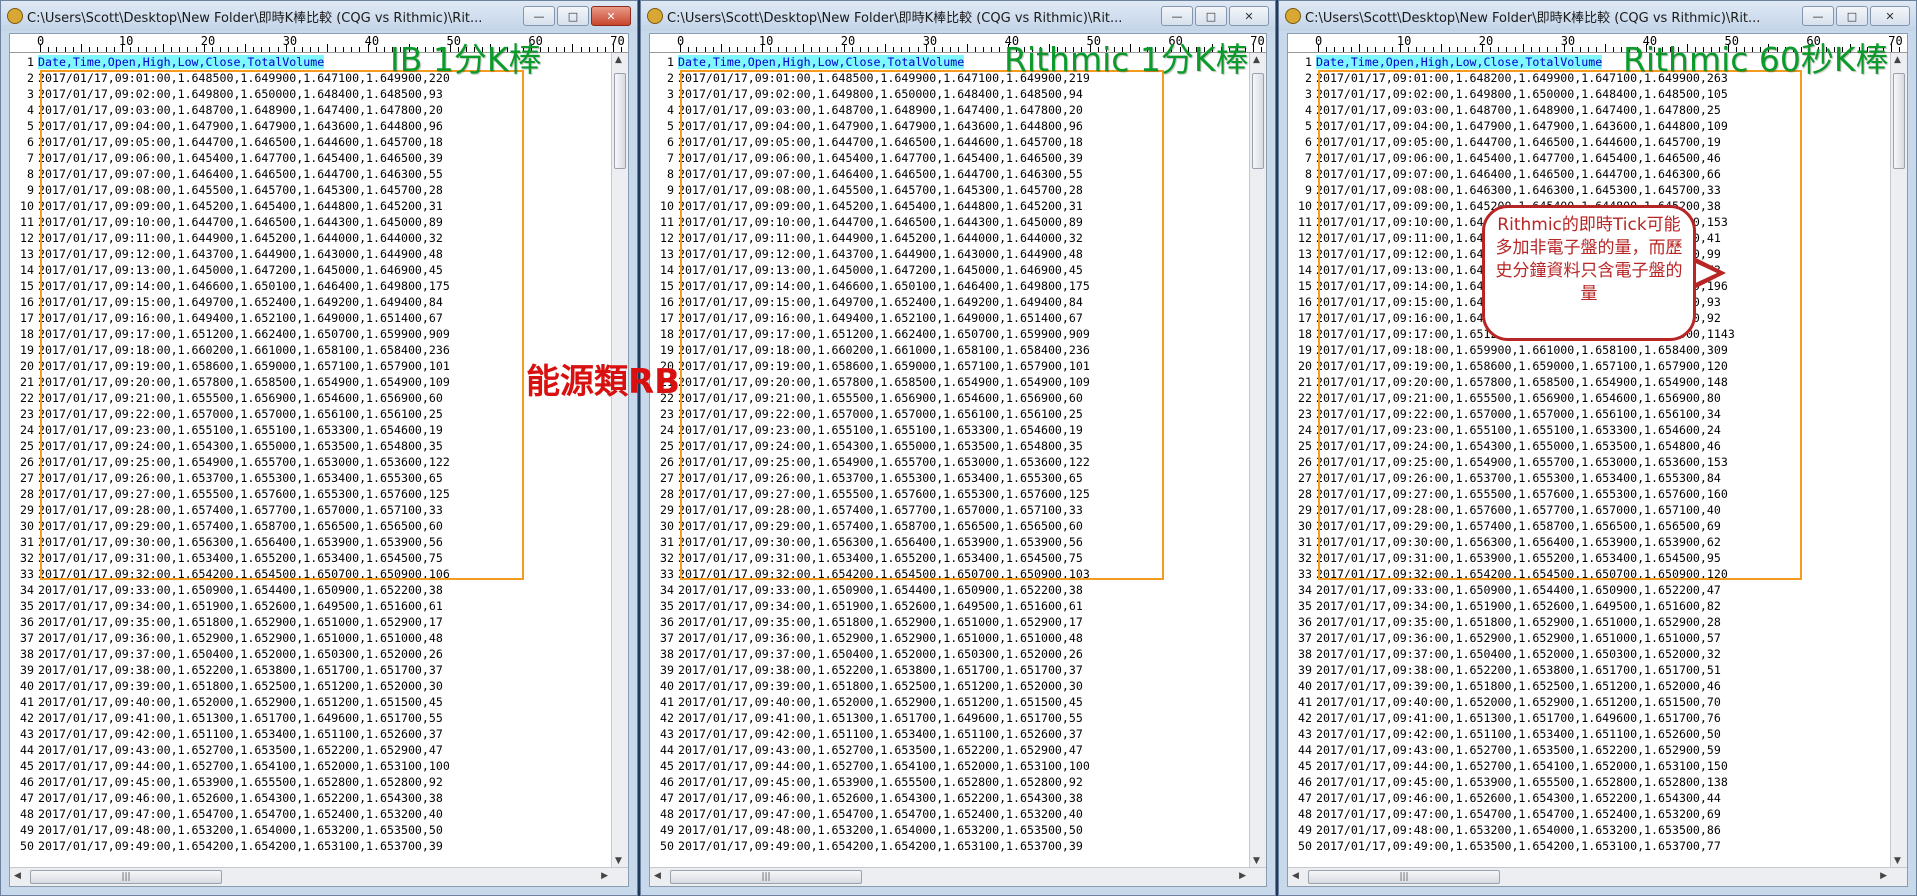 This screenshot has height=896, width=1917. I want to click on line-number: 45, so click(667, 766).